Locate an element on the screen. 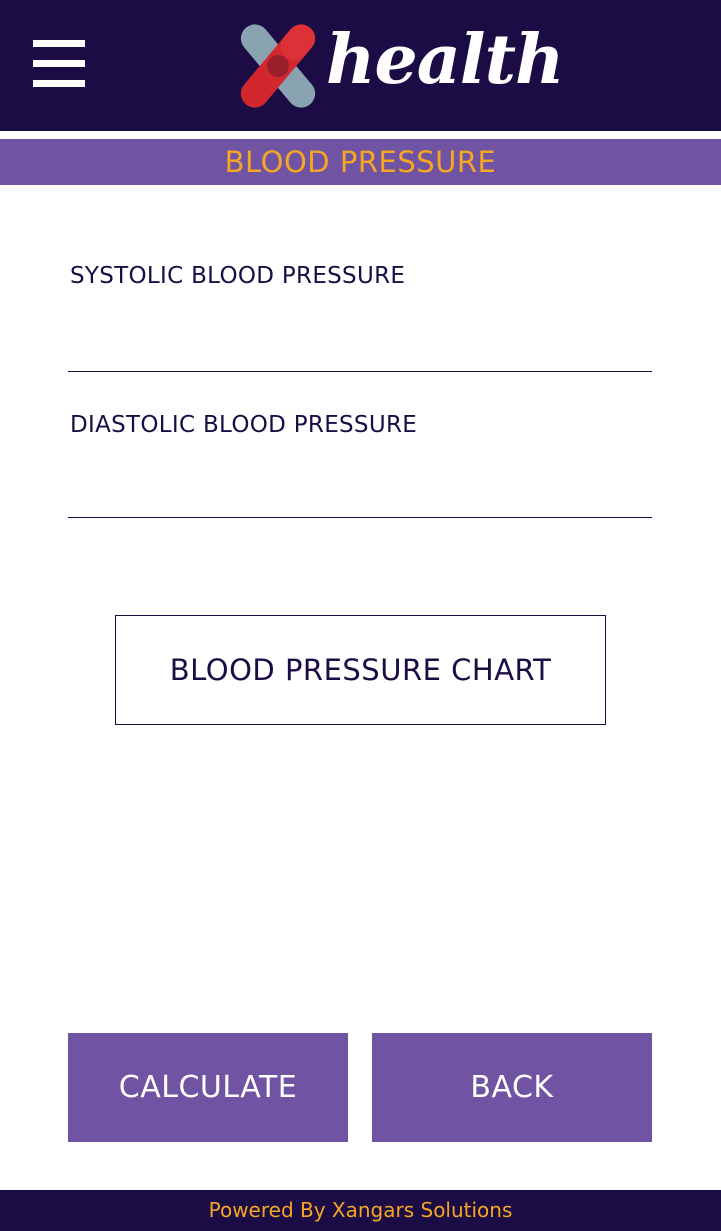 The height and width of the screenshot is (1231, 721). footer-text: Powered By Xangars Solutions is located at coordinates (360, 1210).